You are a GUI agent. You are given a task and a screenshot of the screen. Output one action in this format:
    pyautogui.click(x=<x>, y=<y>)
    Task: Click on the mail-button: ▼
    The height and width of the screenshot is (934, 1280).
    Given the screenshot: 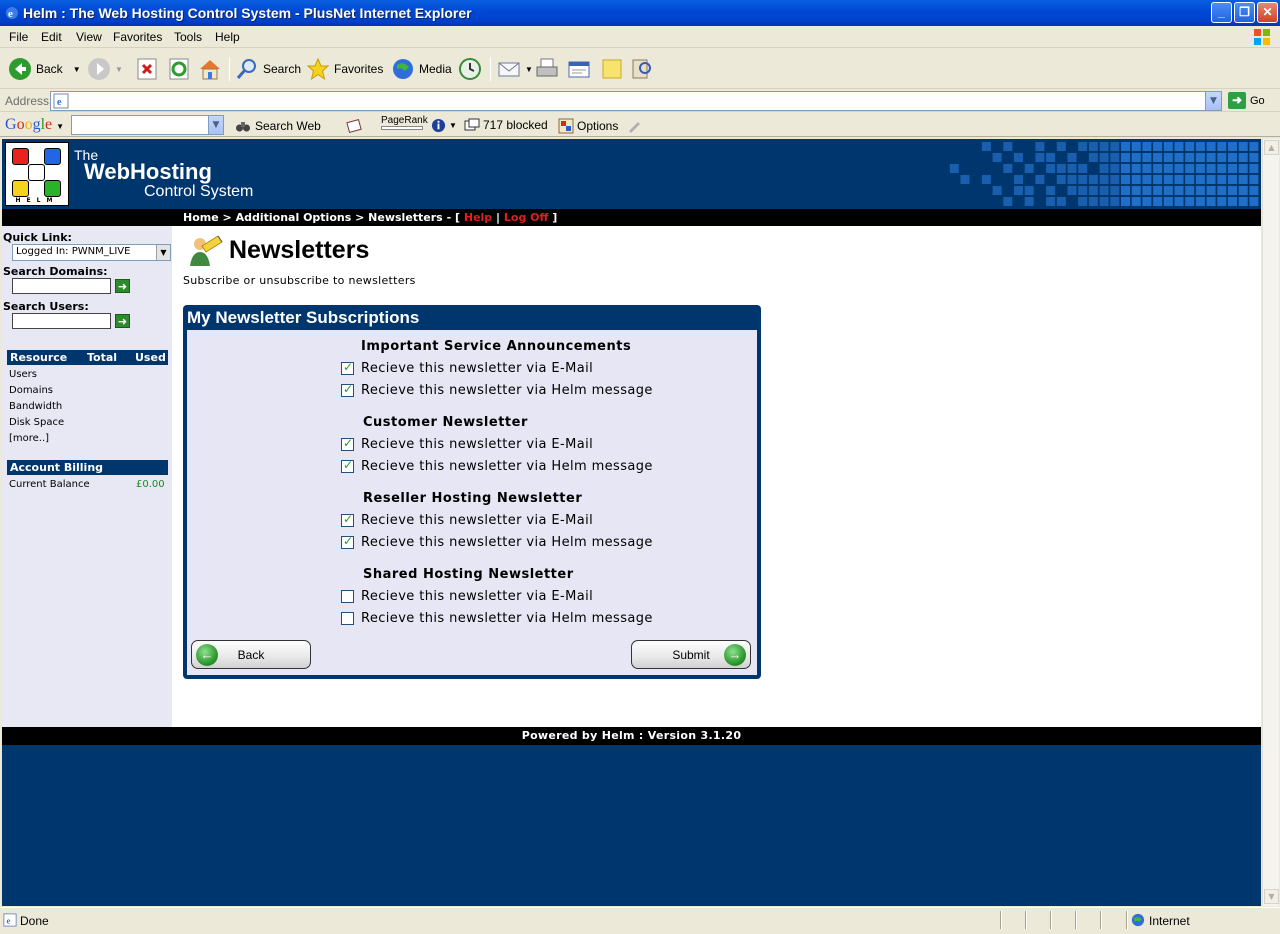 What is the action you would take?
    pyautogui.click(x=515, y=69)
    